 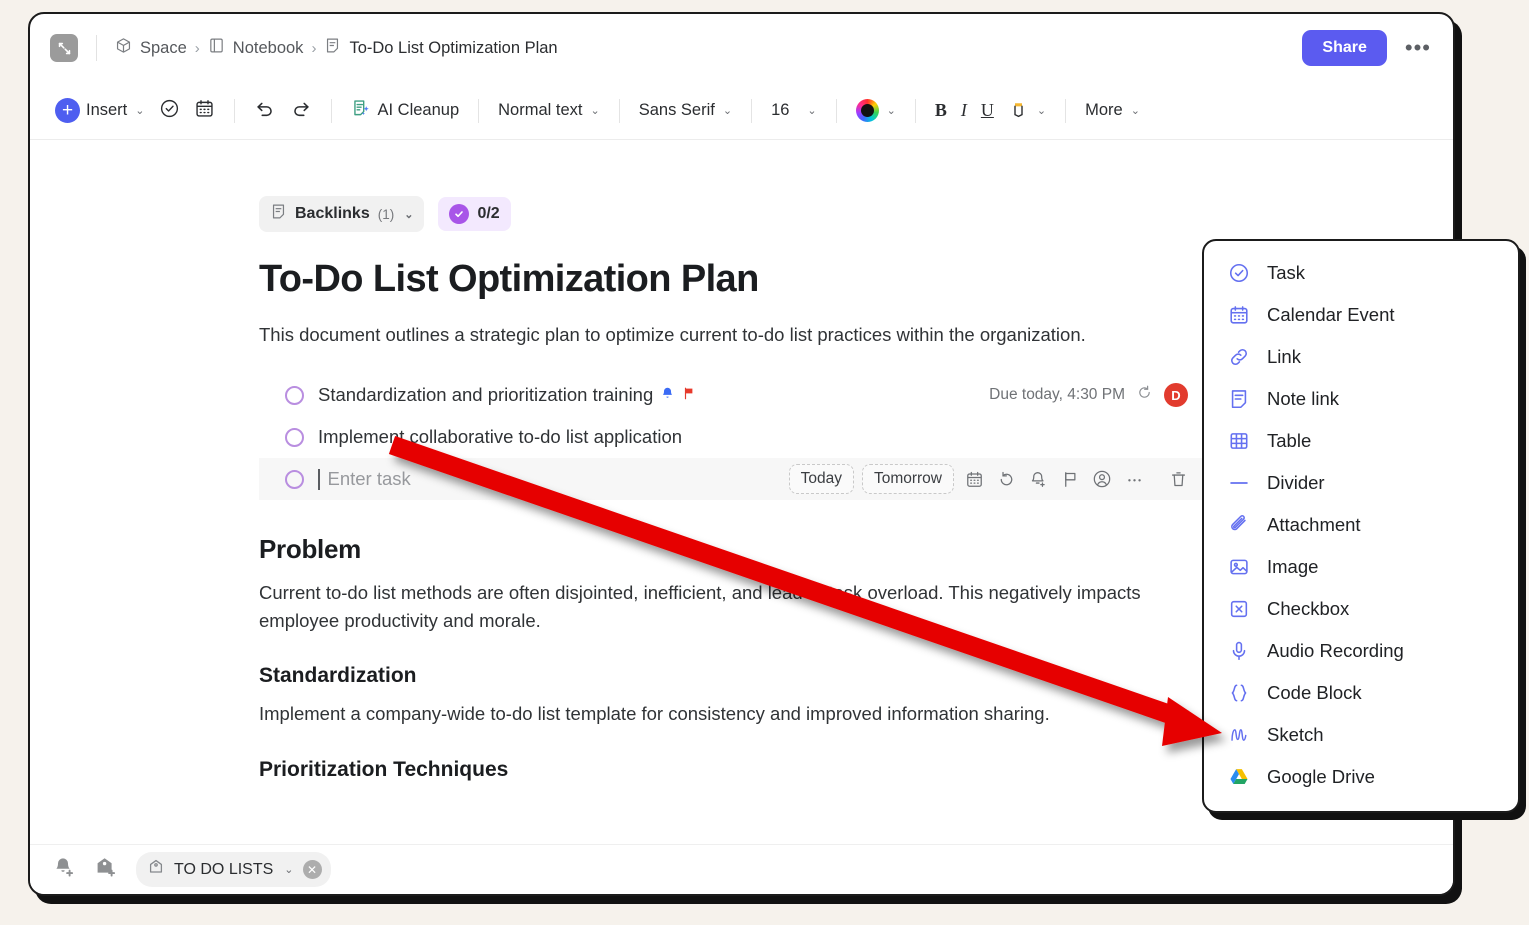 What do you see at coordinates (1361, 483) in the screenshot?
I see `menu-item-divider: Divider` at bounding box center [1361, 483].